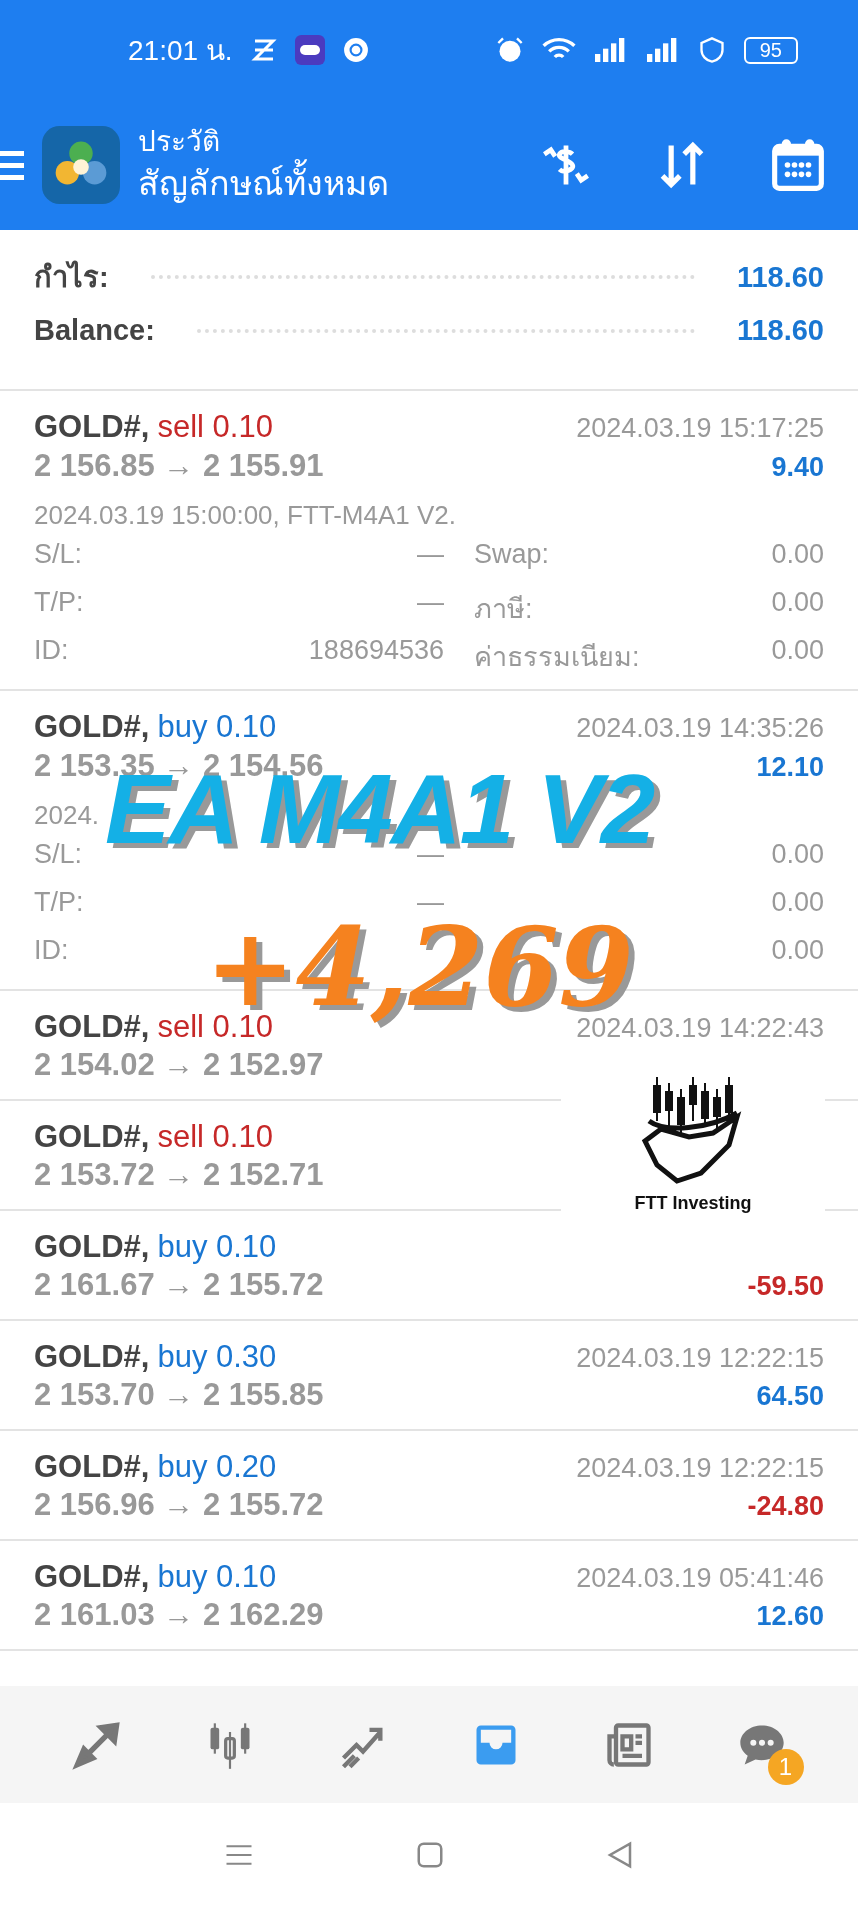 The height and width of the screenshot is (1907, 858). I want to click on trade-time: 2024.03.19 15:17:25, so click(700, 428).